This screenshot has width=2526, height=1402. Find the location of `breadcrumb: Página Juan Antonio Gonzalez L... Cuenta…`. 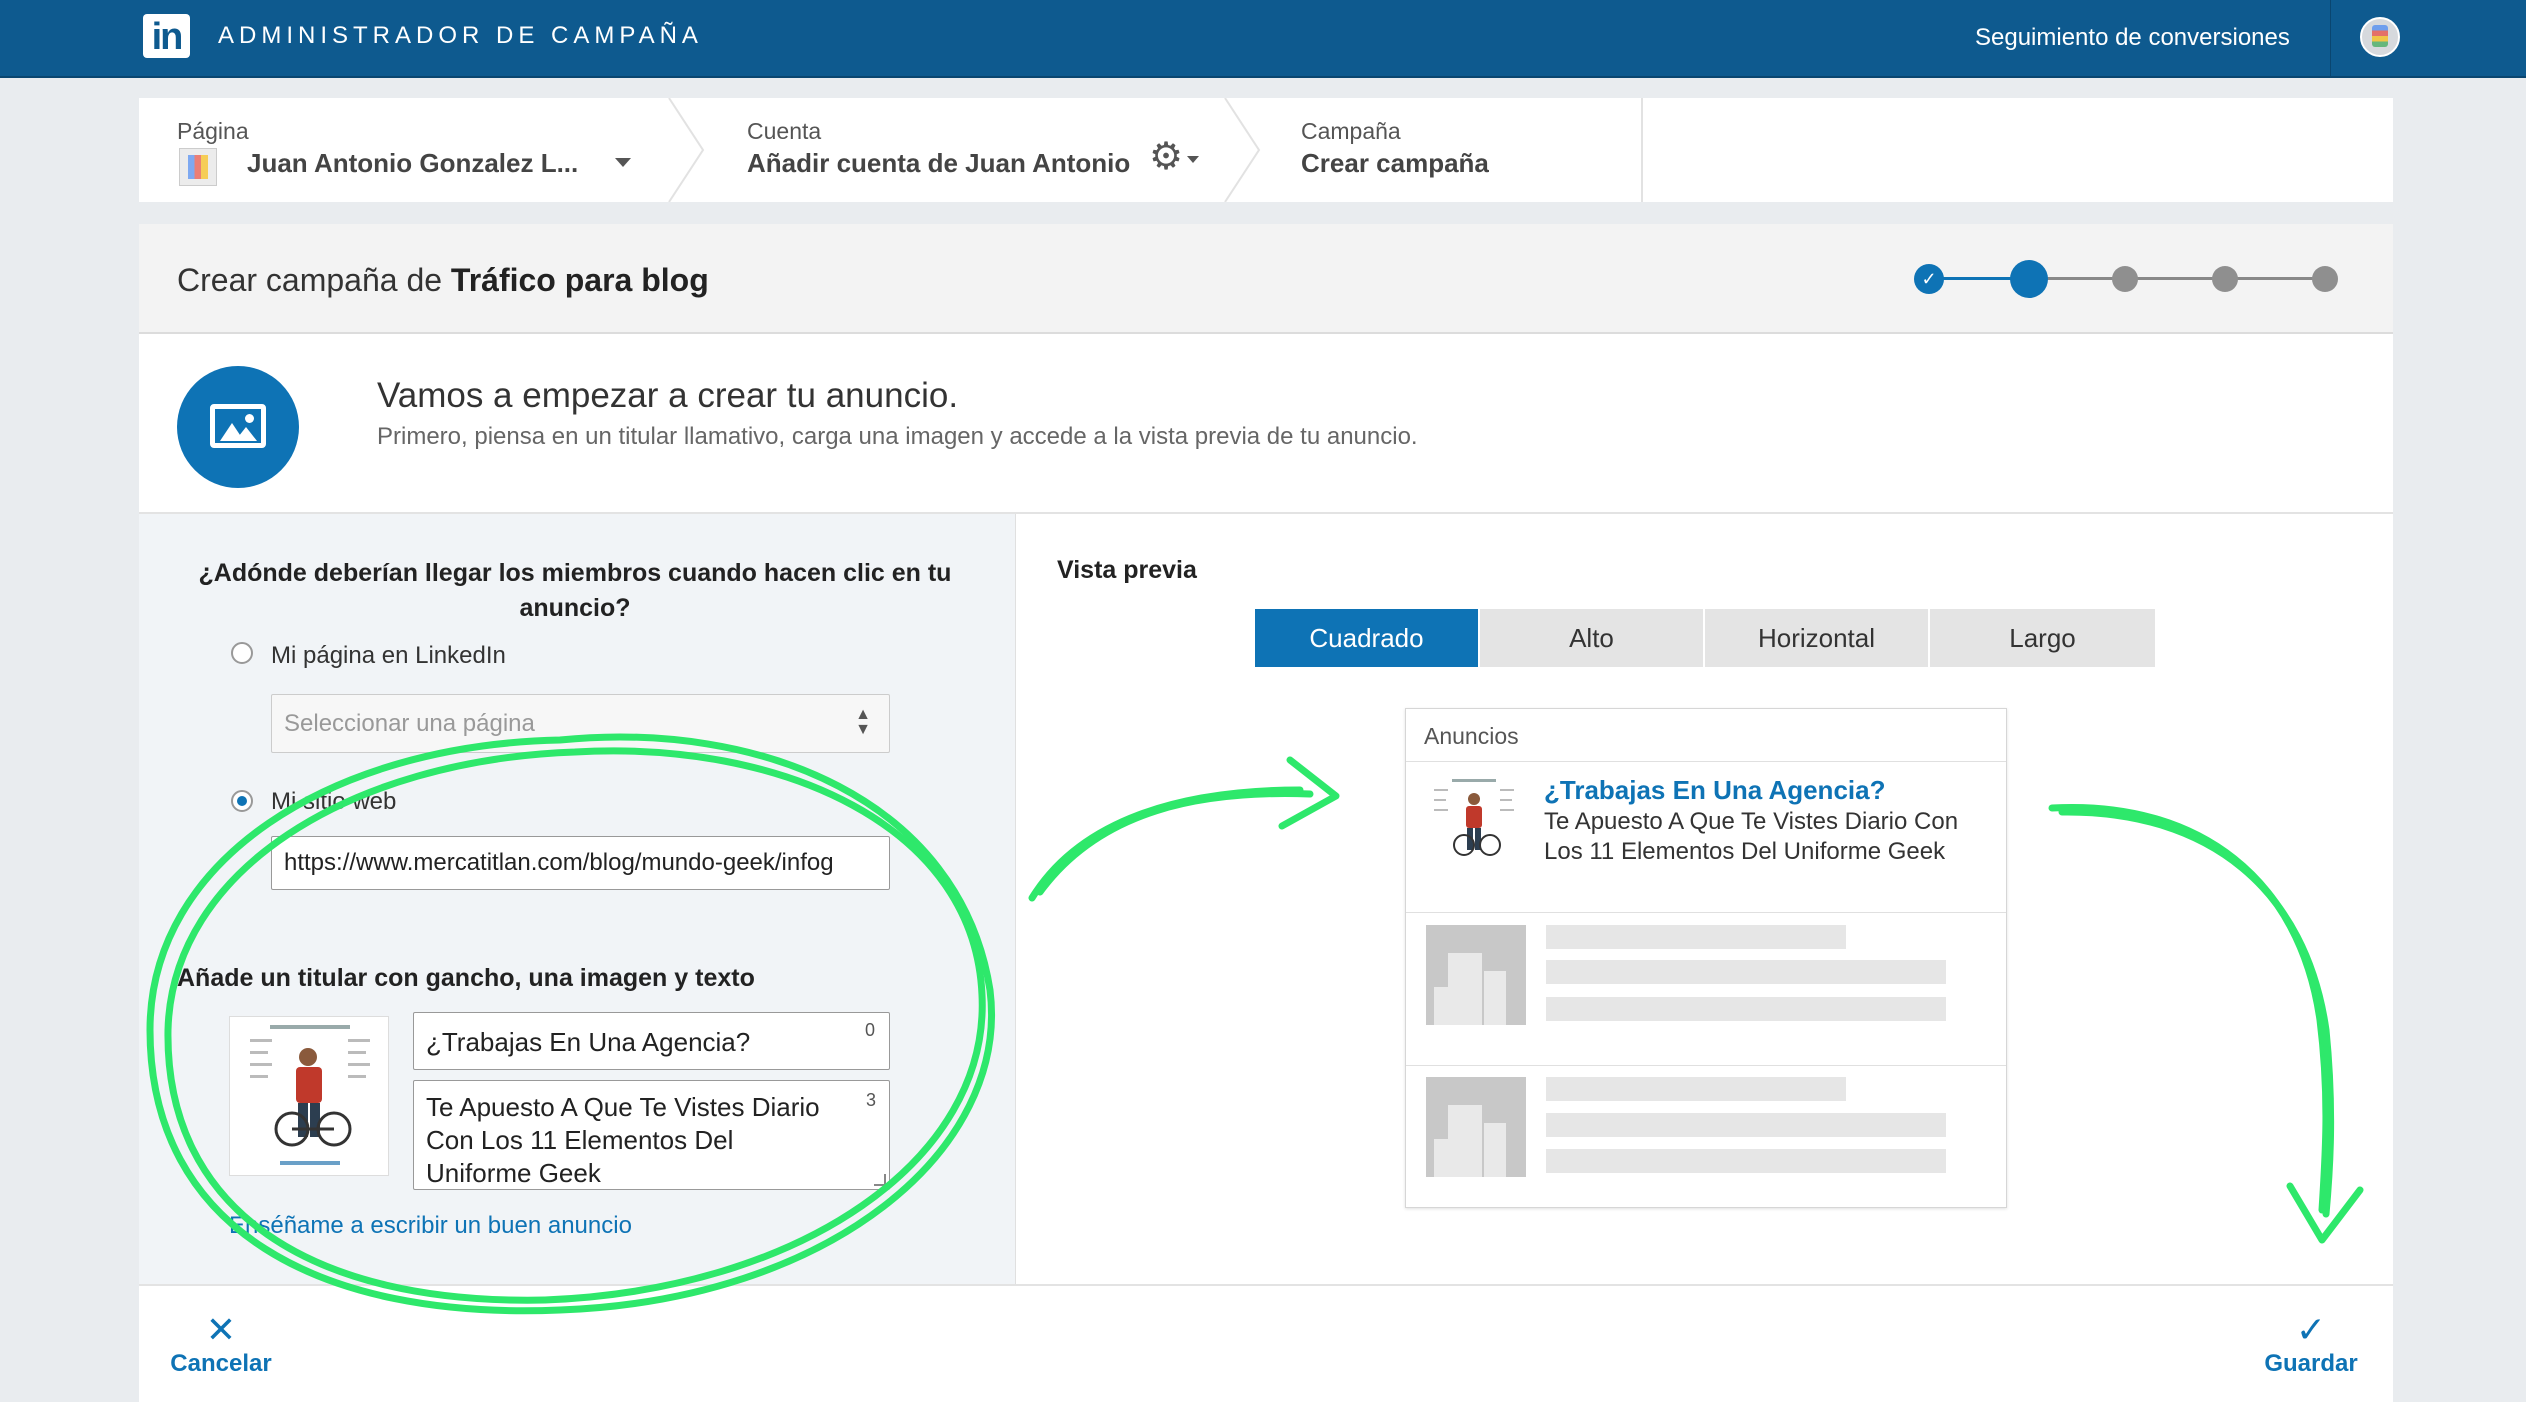

breadcrumb: Página Juan Antonio Gonzalez L... Cuenta… is located at coordinates (1266, 150).